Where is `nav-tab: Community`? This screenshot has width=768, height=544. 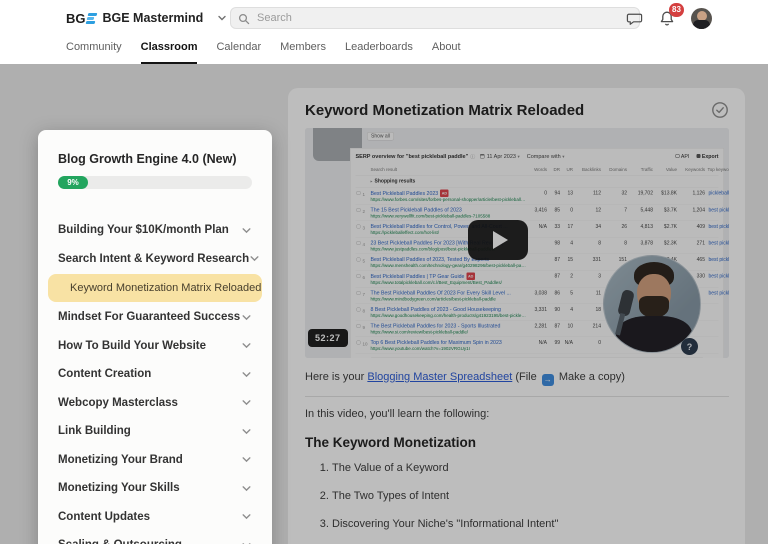
nav-tab: Community is located at coordinates (94, 52).